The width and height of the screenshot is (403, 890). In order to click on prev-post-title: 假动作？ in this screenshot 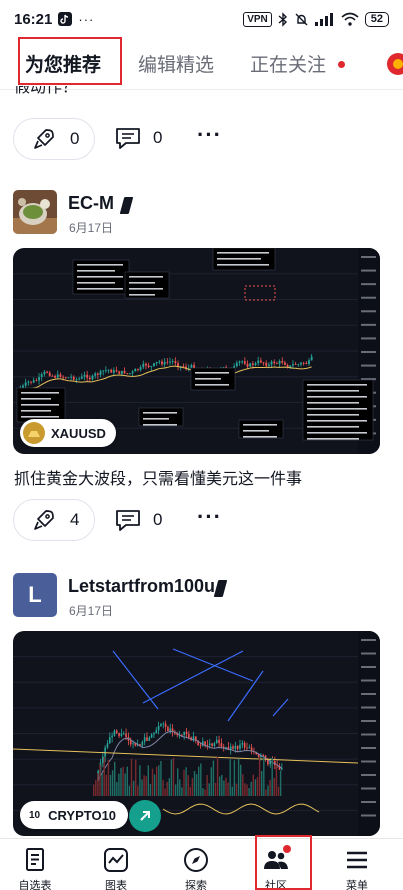, I will do `click(46, 93)`.